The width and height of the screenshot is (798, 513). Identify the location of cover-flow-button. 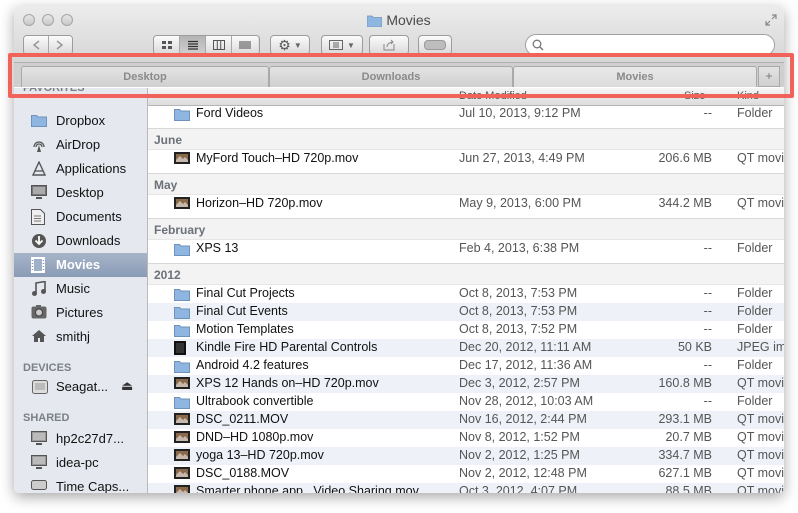
(245, 45).